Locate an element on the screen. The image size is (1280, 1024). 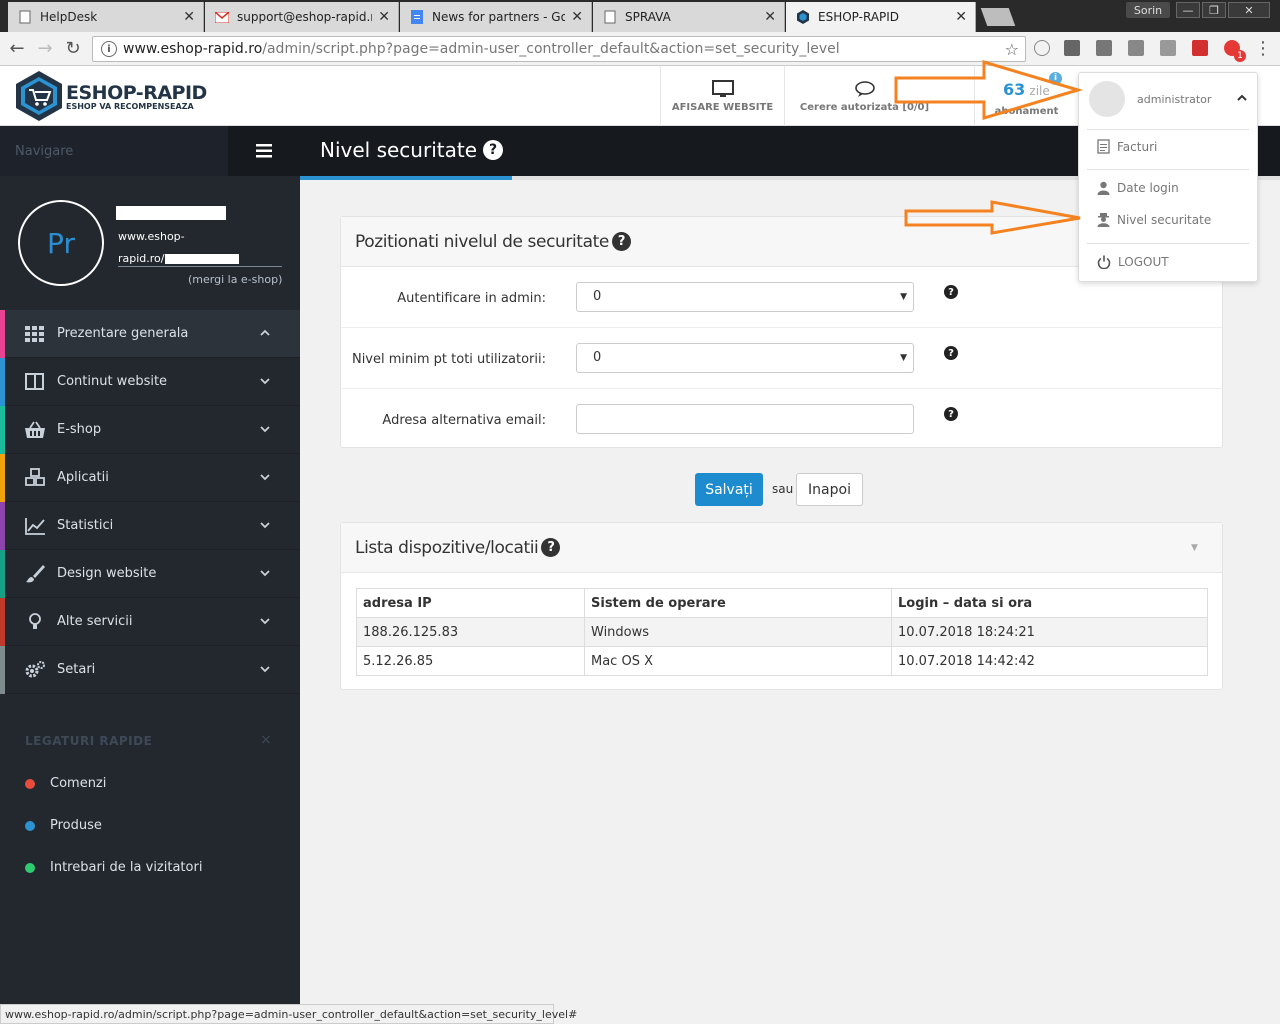
sidebar-item-aplicatii: Aplicatii is located at coordinates (150, 478).